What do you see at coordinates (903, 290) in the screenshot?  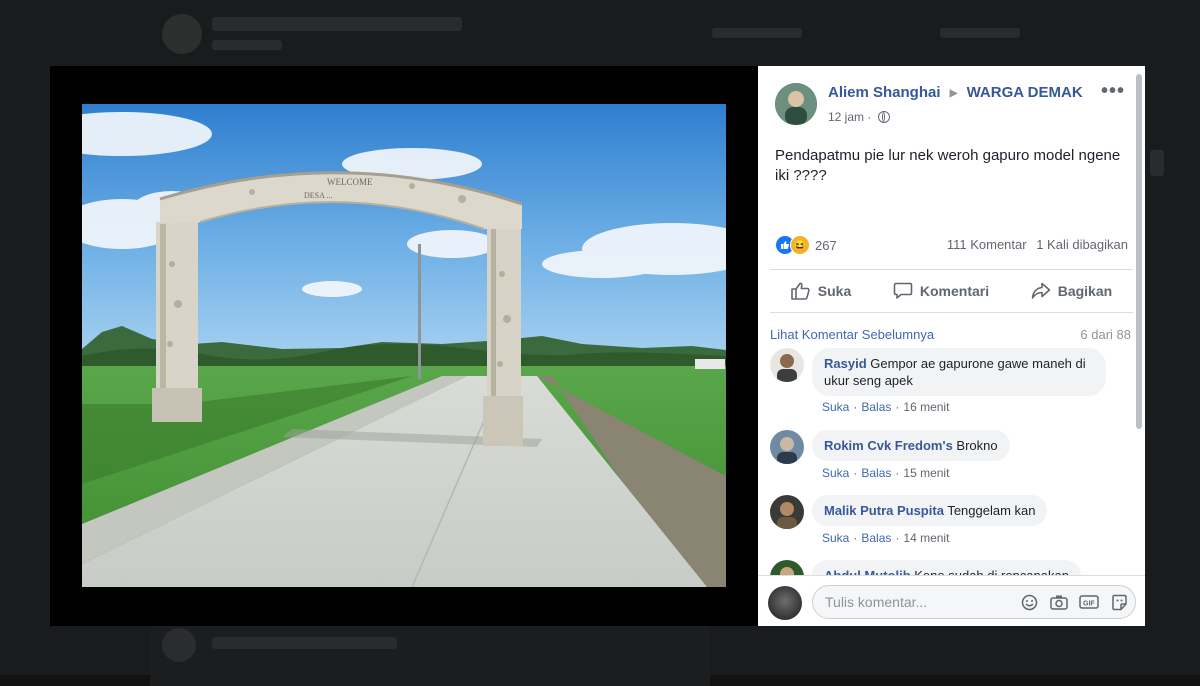 I see `comment-icon` at bounding box center [903, 290].